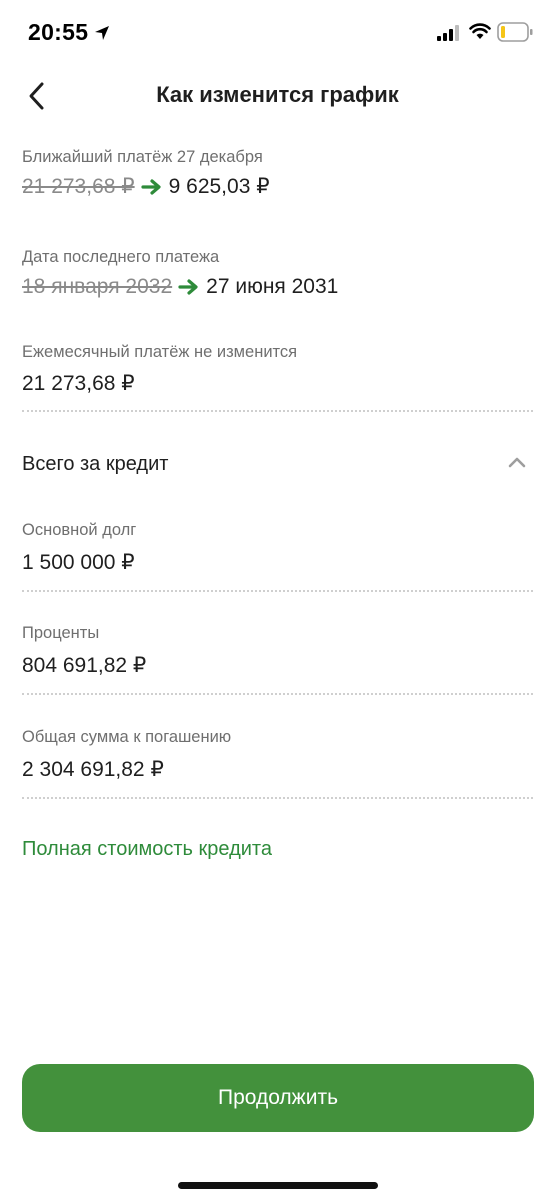 The height and width of the screenshot is (1200, 555). What do you see at coordinates (127, 737) in the screenshot?
I see `total-repayment-label: Общая сумма к погашению` at bounding box center [127, 737].